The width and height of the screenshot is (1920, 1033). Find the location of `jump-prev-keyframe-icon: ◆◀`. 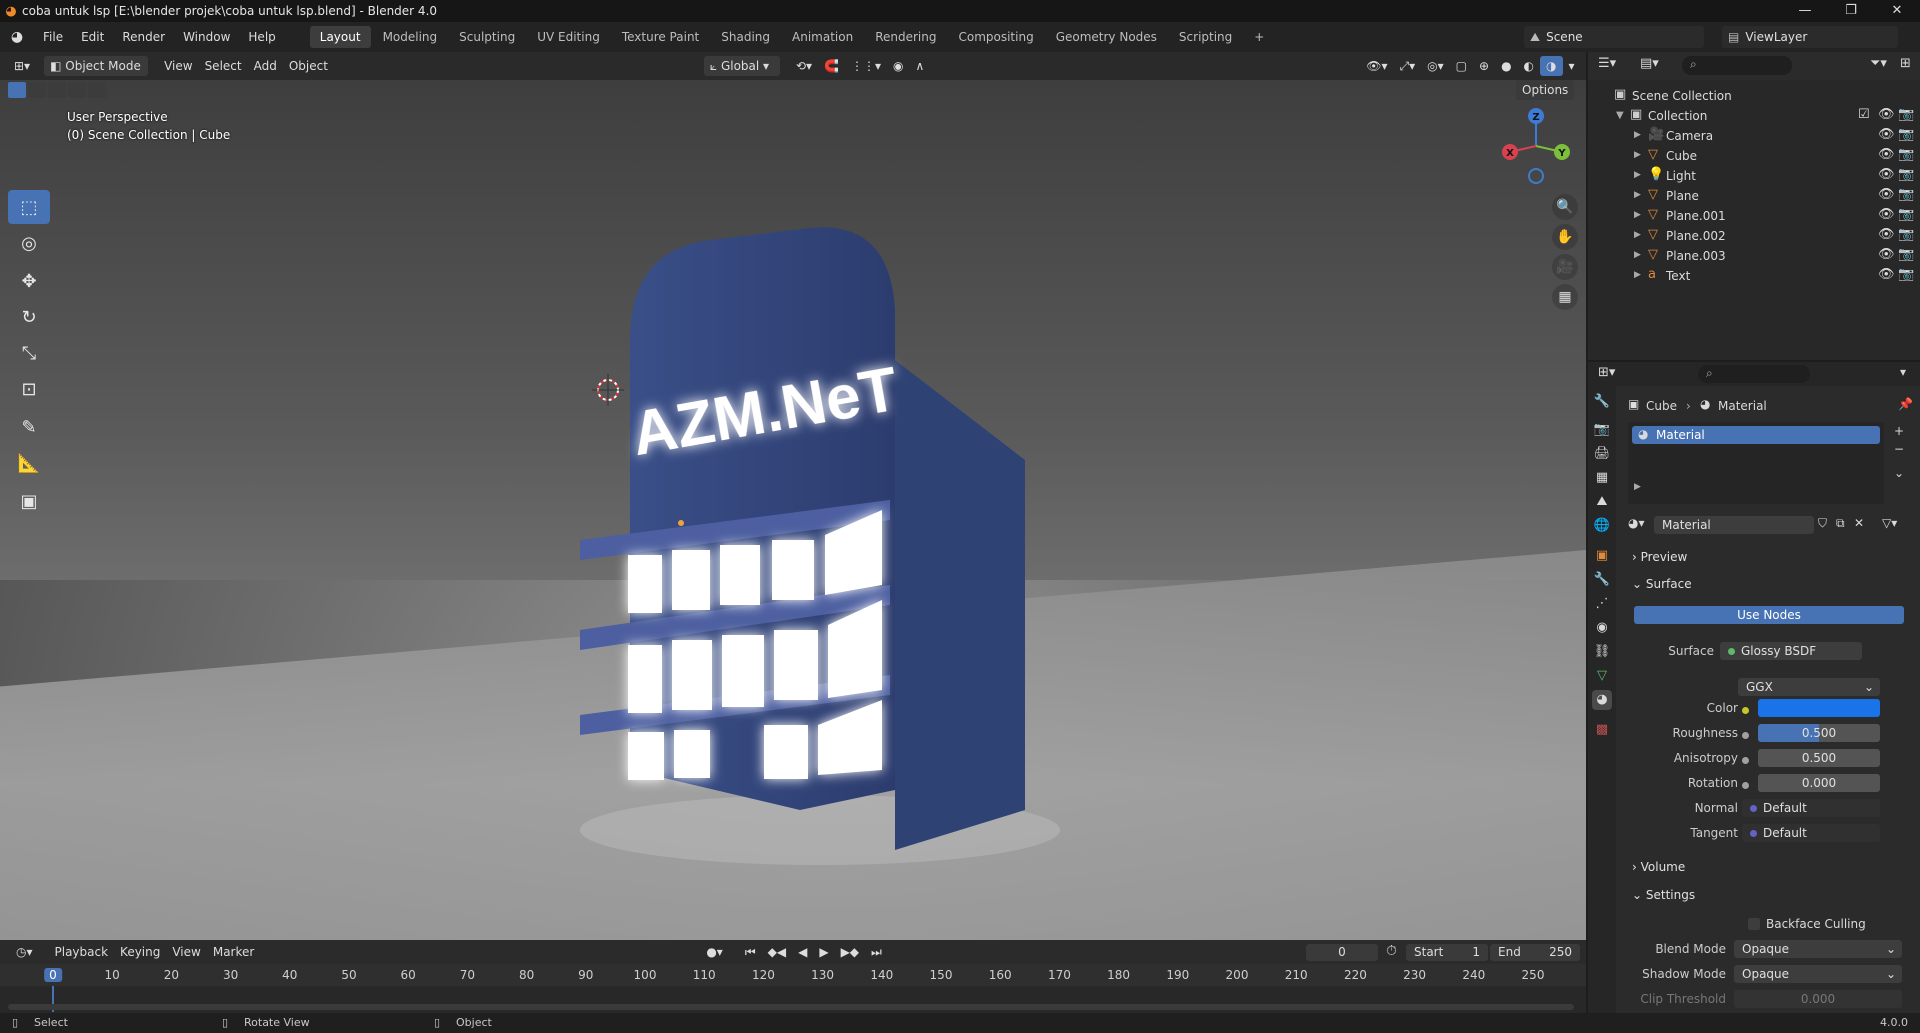

jump-prev-keyframe-icon: ◆◀ is located at coordinates (777, 952).